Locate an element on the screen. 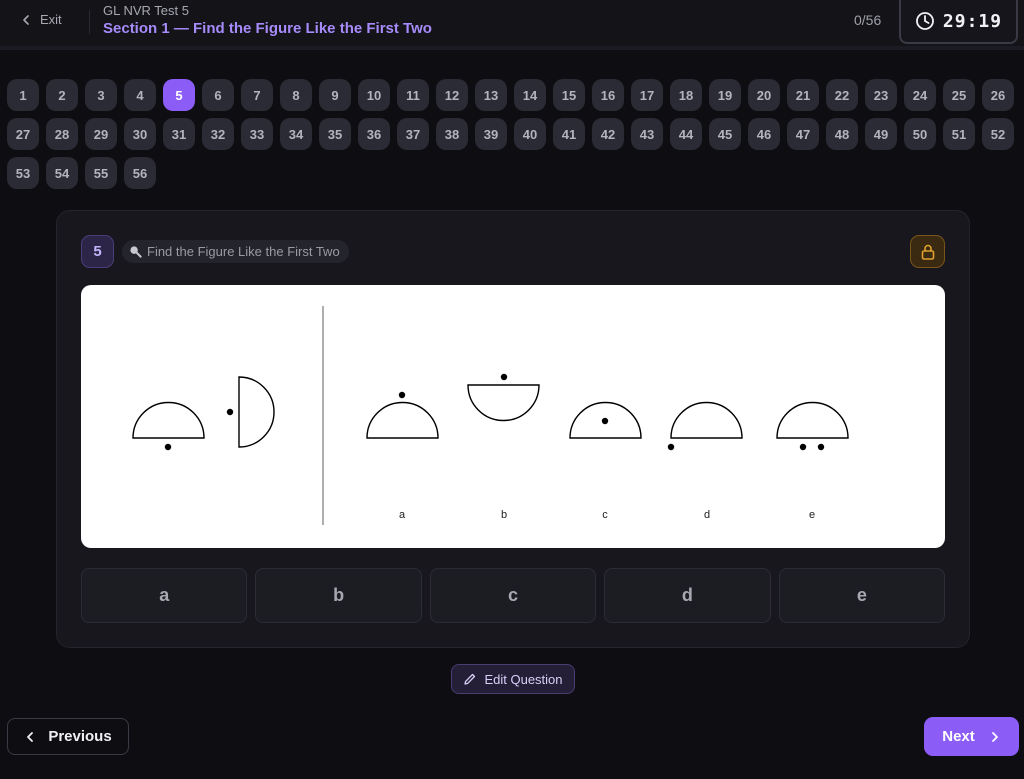 This screenshot has height=779, width=1024. question-nav-button-2: 2 is located at coordinates (62, 95).